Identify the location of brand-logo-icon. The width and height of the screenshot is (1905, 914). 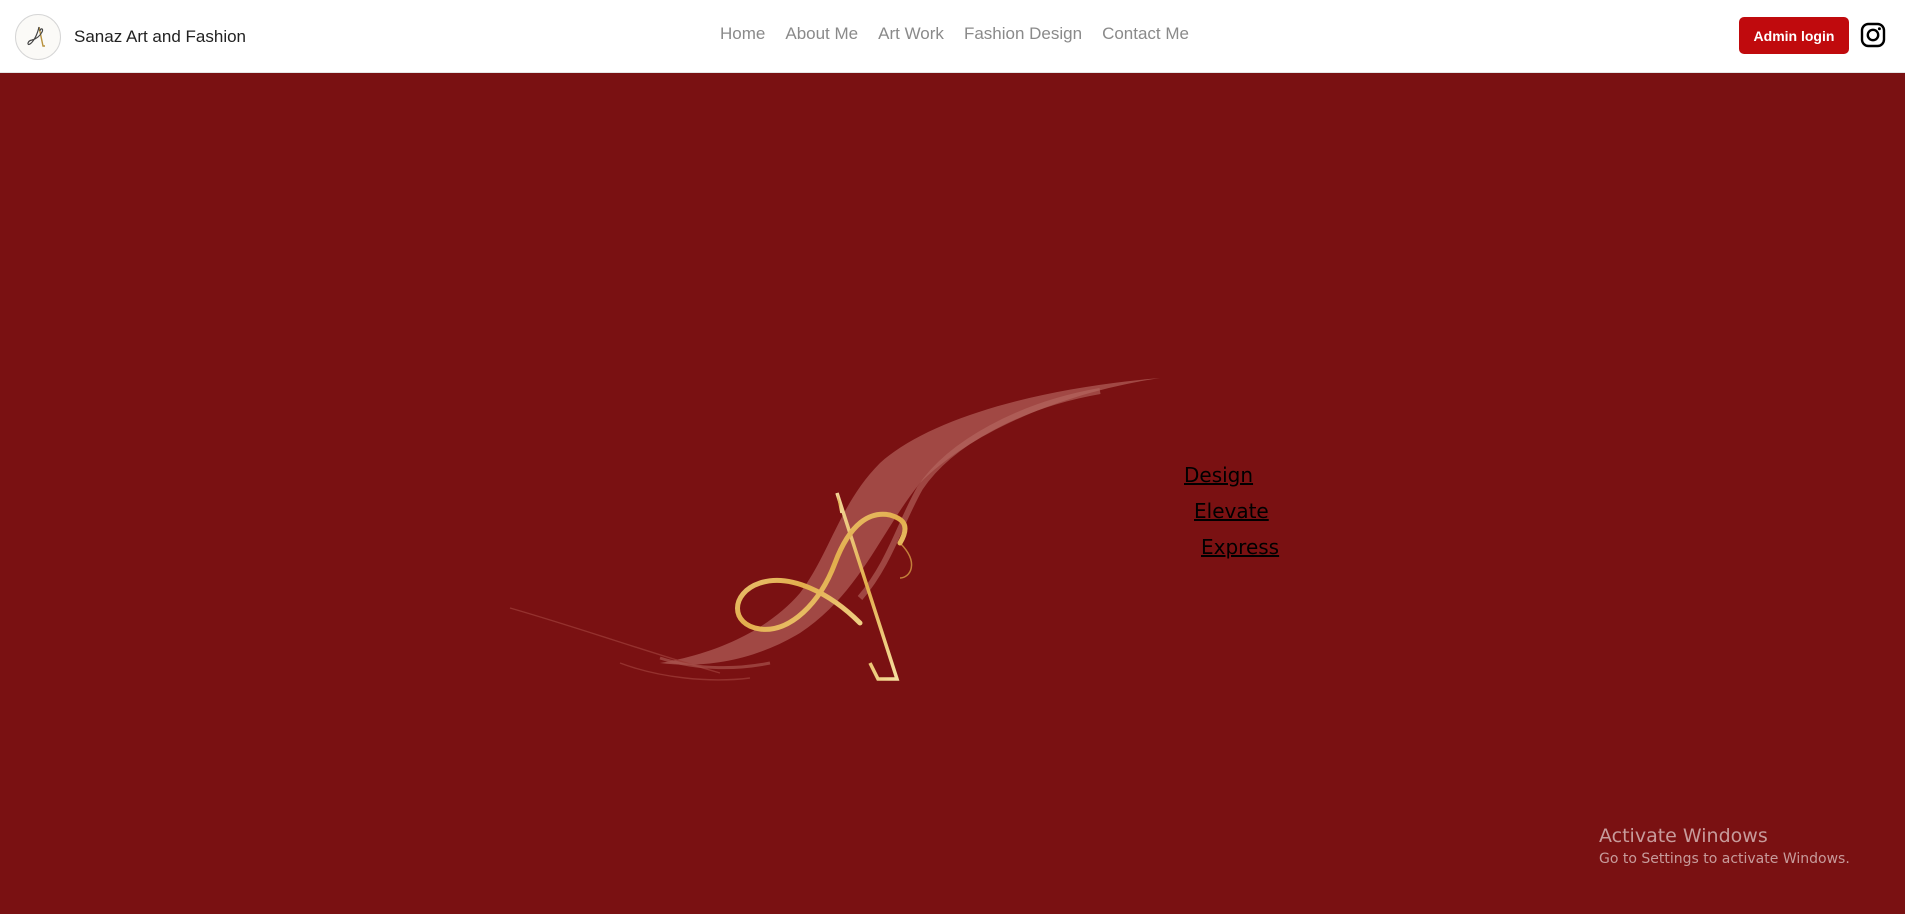
(38, 37).